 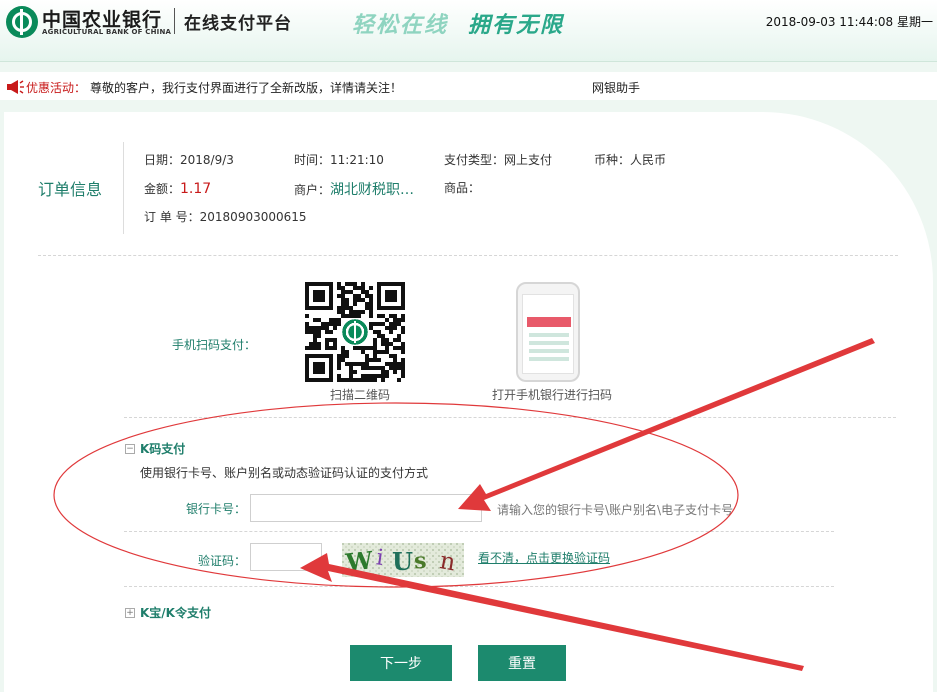 I want to click on kbao-title: K宝/K令支付, so click(x=175, y=612).